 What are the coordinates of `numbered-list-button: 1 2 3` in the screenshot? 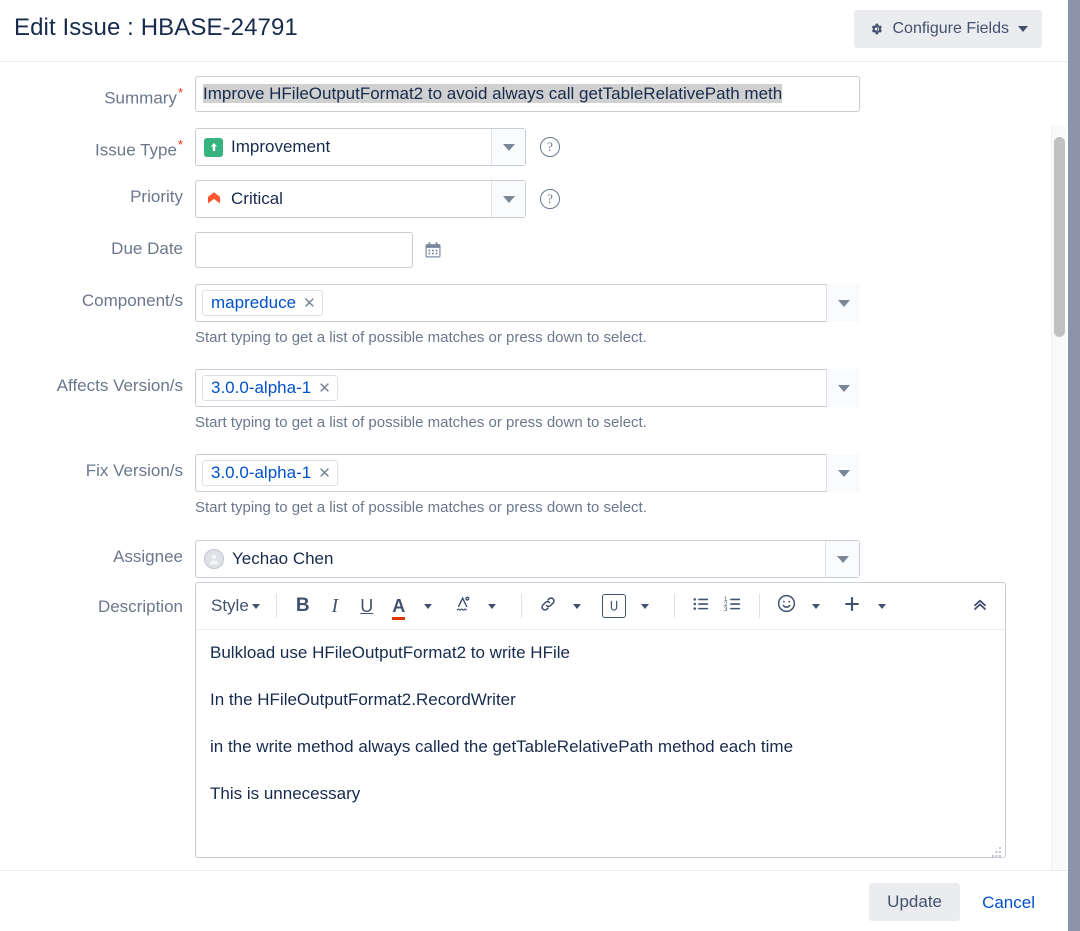 It's located at (733, 606).